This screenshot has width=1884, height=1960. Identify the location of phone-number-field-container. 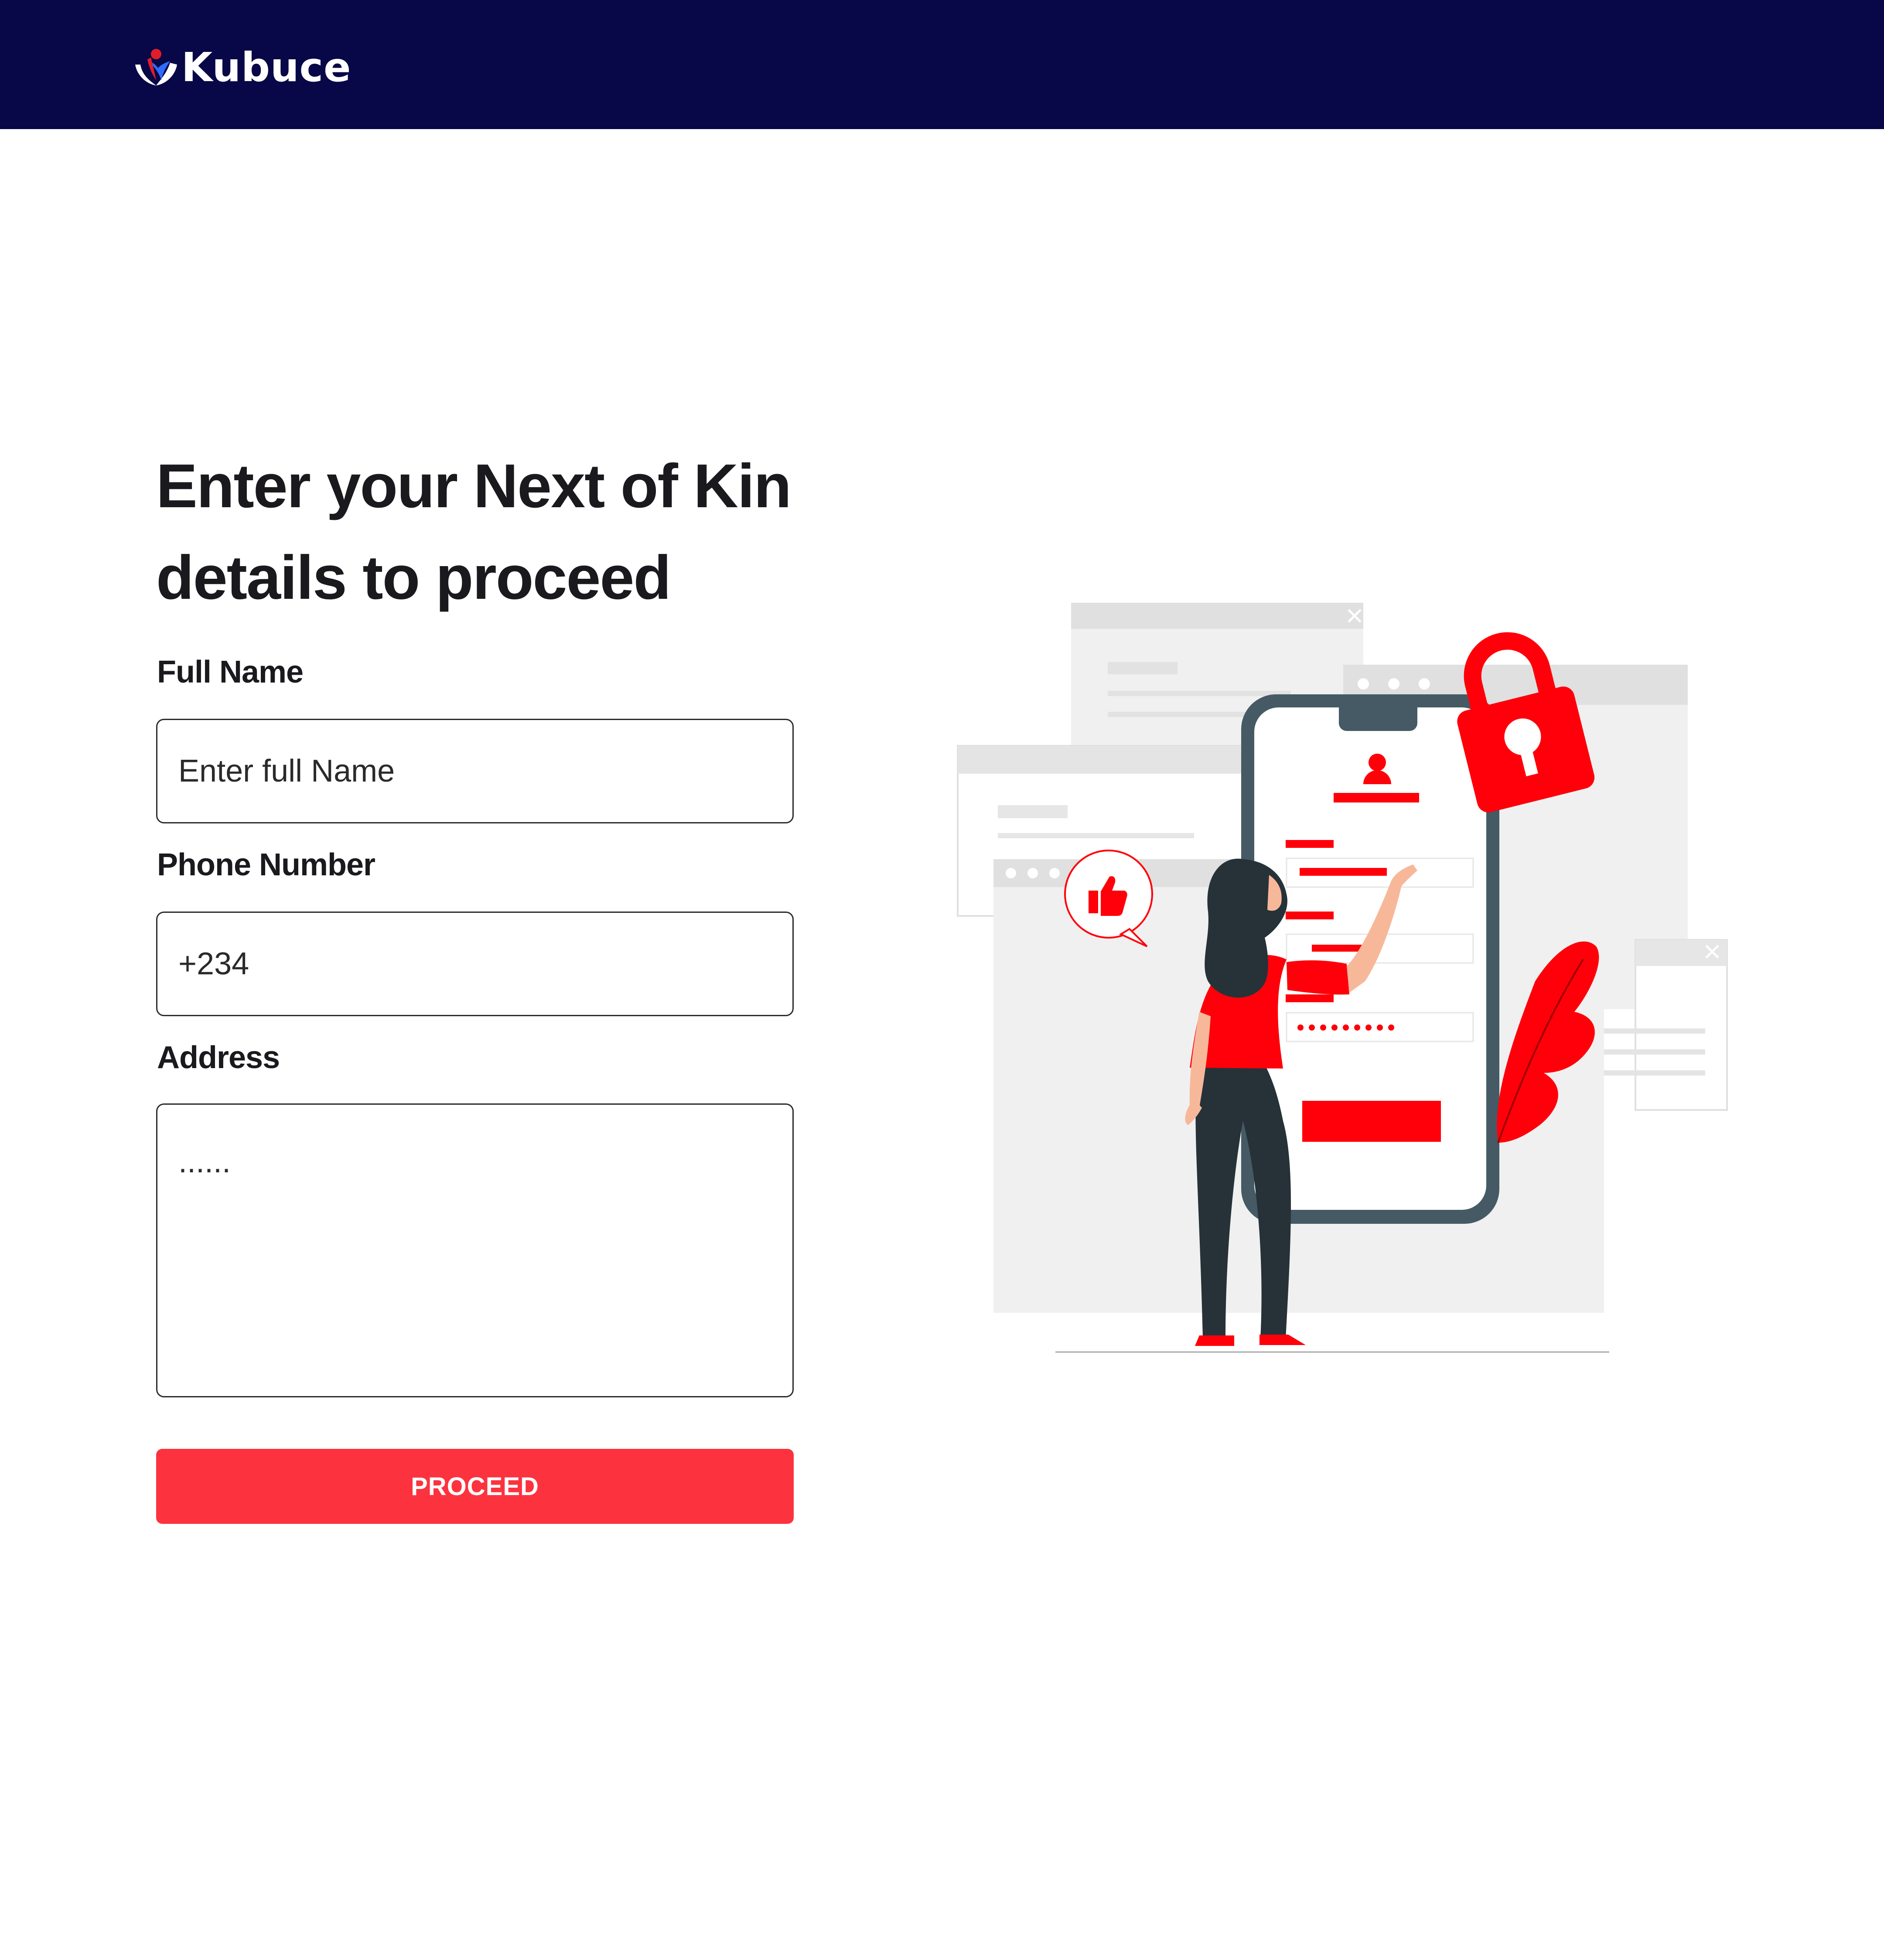
(475, 964).